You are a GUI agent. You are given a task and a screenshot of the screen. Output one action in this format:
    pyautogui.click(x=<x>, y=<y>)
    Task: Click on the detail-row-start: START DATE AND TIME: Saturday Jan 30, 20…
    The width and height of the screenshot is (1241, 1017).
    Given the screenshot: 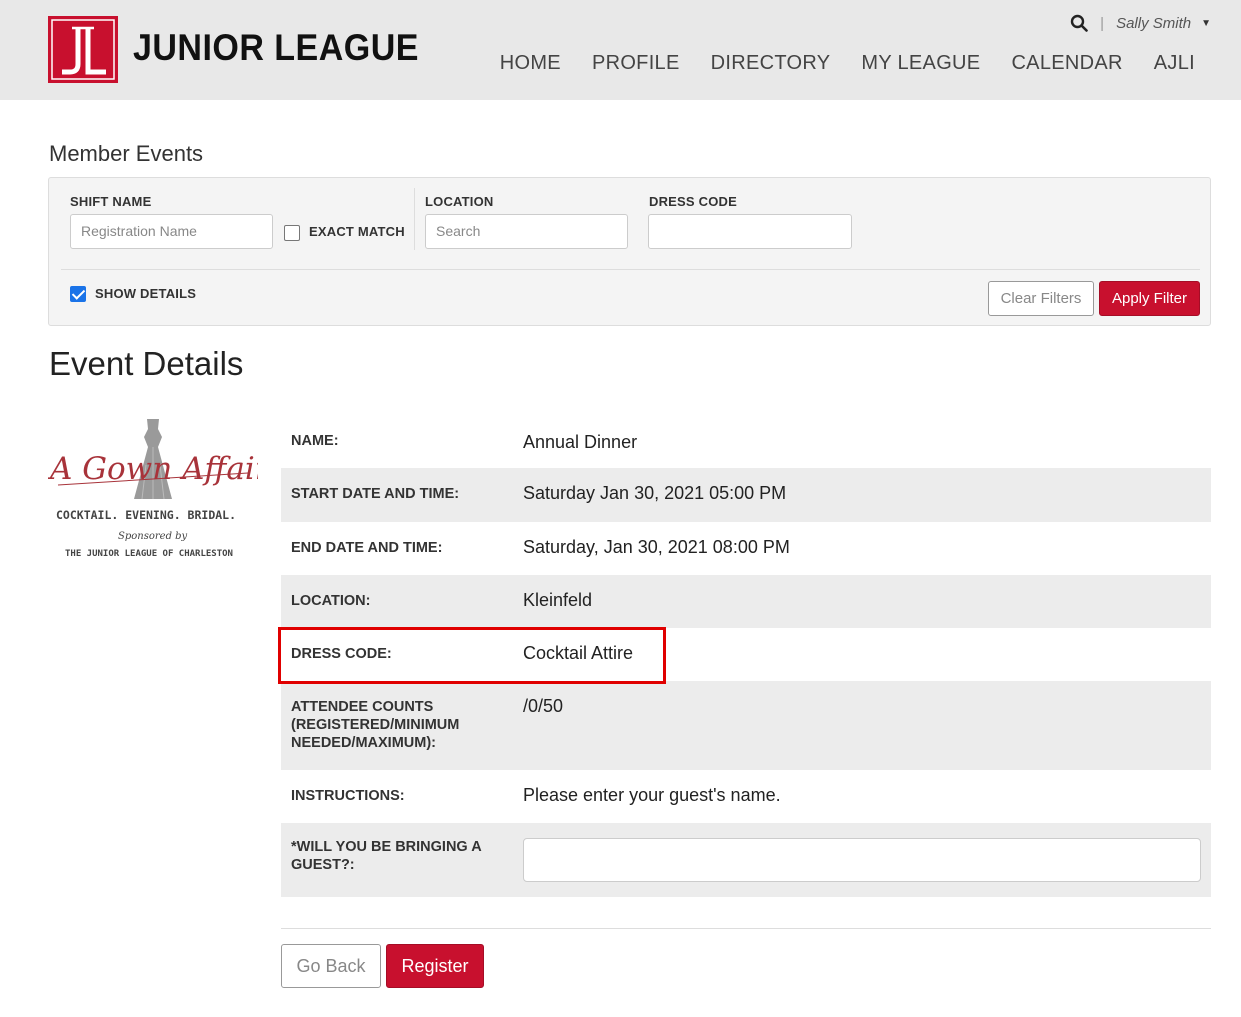 What is the action you would take?
    pyautogui.click(x=746, y=495)
    